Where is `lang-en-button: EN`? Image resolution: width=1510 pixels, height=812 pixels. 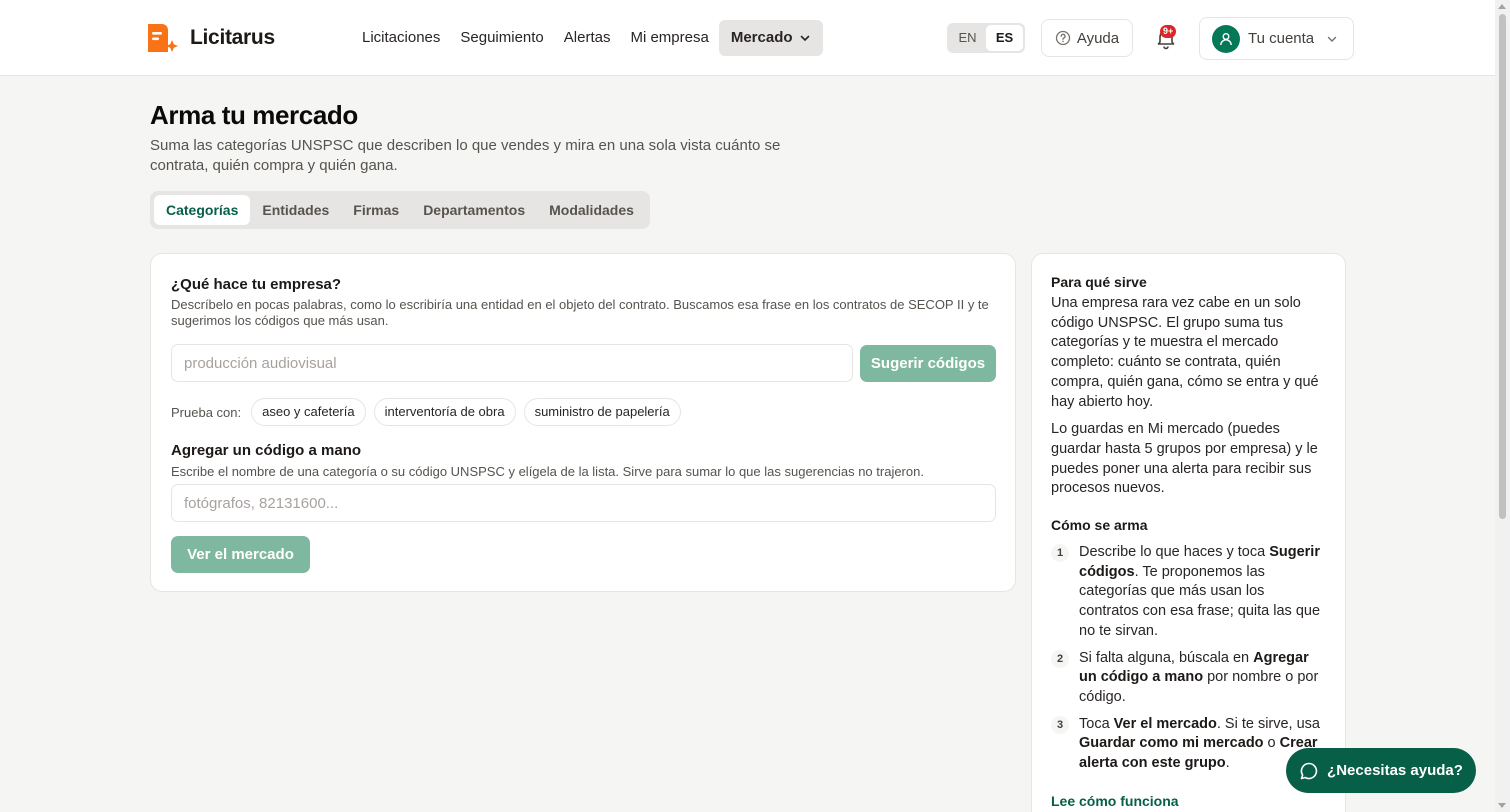 lang-en-button: EN is located at coordinates (967, 38).